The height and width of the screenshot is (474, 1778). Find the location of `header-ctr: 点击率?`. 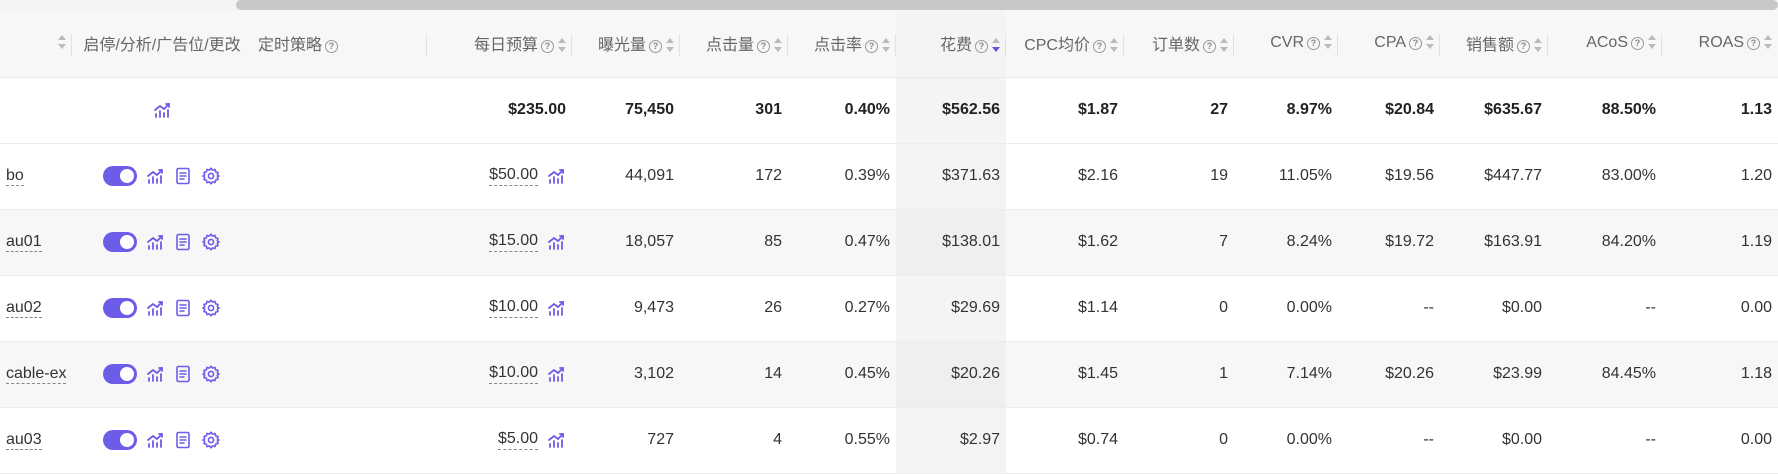

header-ctr: 点击率? is located at coordinates (842, 44).